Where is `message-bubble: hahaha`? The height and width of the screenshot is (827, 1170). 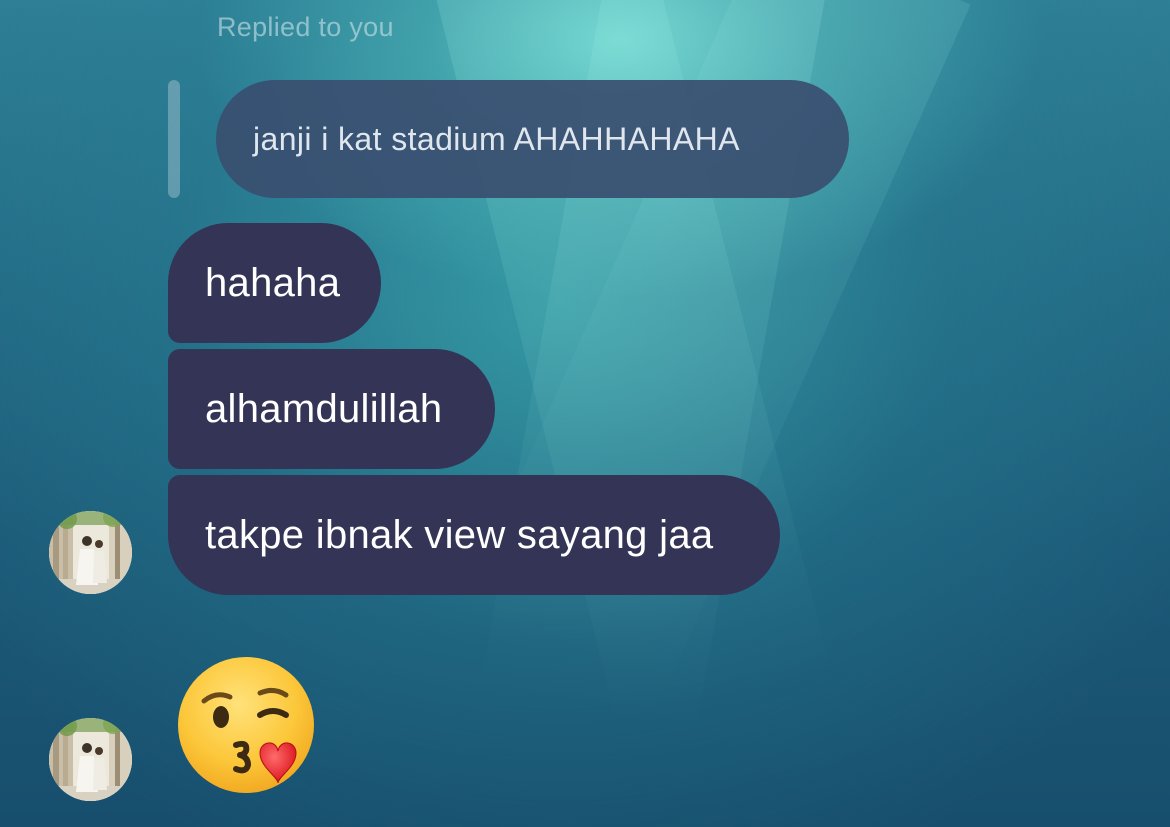
message-bubble: hahaha is located at coordinates (274, 283).